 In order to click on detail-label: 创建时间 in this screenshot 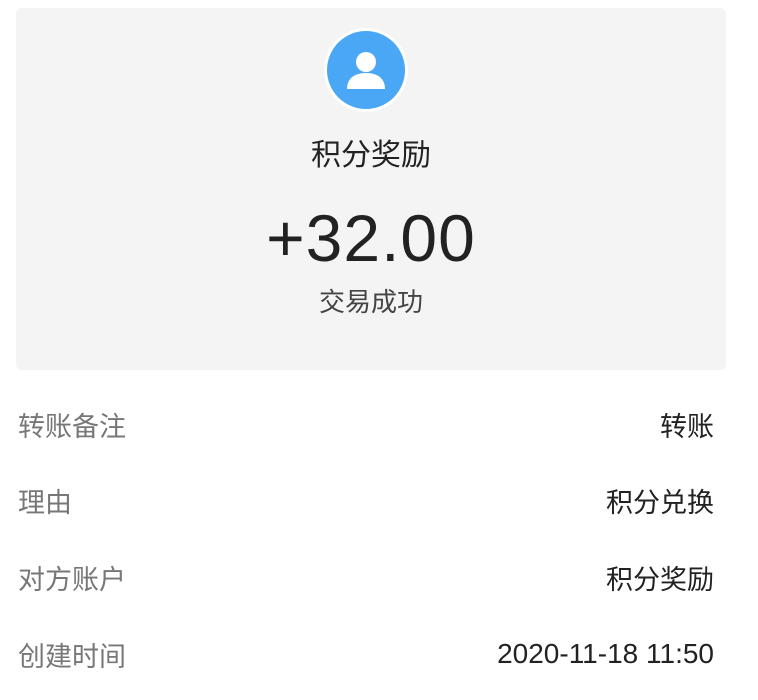, I will do `click(72, 657)`.